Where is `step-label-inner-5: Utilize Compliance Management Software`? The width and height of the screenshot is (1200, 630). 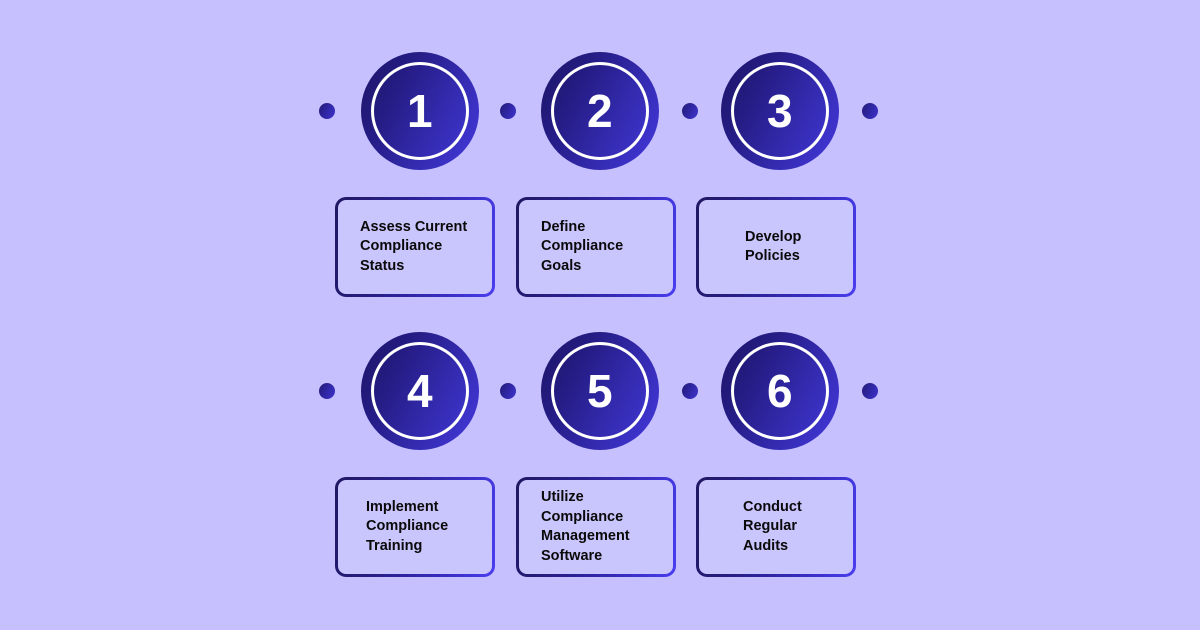
step-label-inner-5: Utilize Compliance Management Software is located at coordinates (596, 527).